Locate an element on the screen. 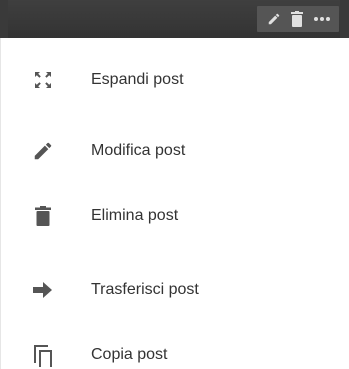 The image size is (349, 369). post-actions-group is located at coordinates (298, 19).